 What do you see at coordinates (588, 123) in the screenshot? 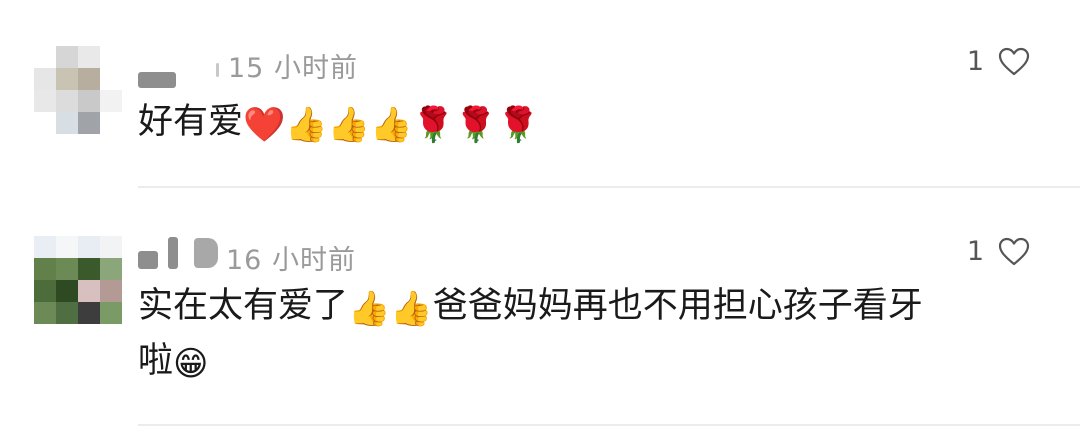
I see `comment-text: 好有爱❤️👍👍👍🌹🌹🌹` at bounding box center [588, 123].